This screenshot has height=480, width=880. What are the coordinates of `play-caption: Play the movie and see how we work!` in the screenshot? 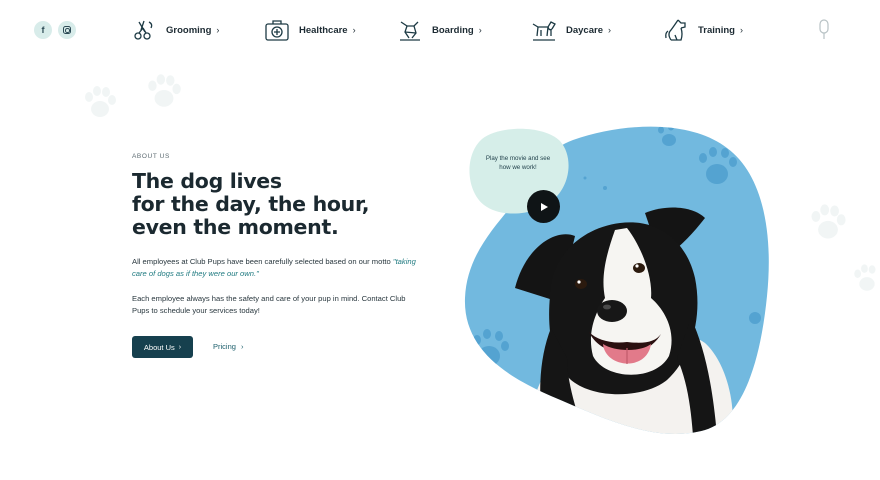 It's located at (518, 163).